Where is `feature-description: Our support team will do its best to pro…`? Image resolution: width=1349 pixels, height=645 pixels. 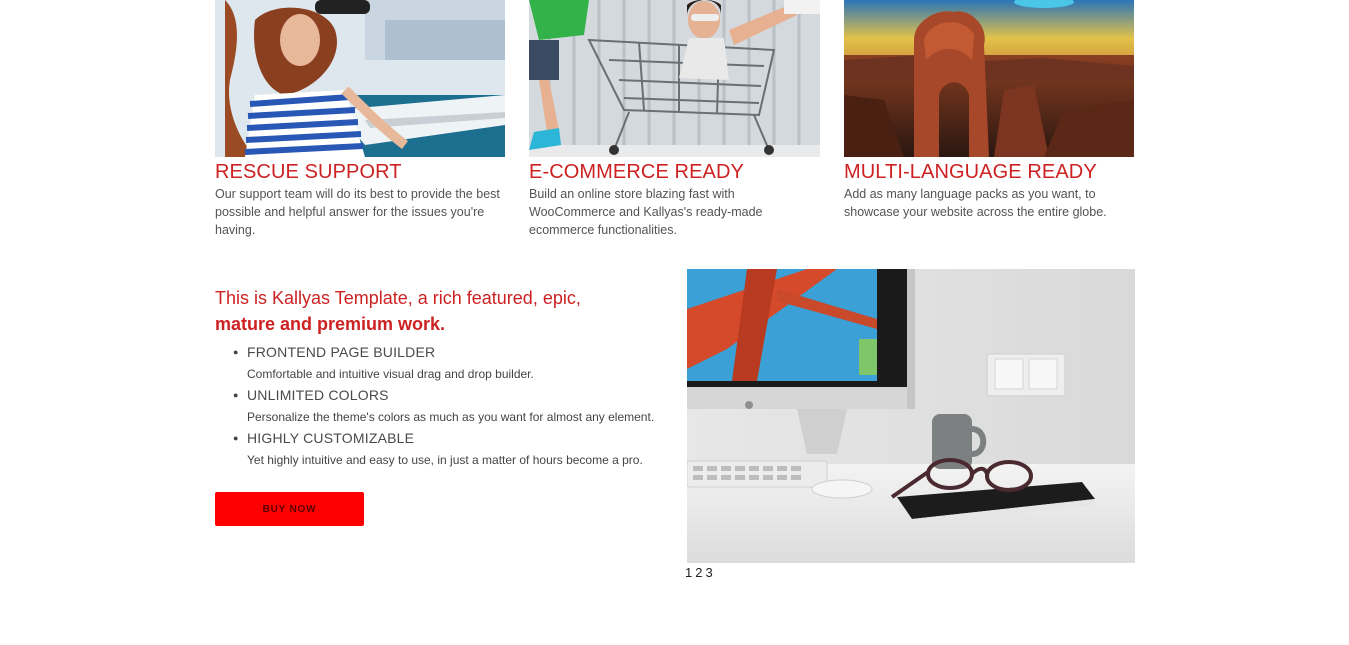 feature-description: Our support team will do its best to pro… is located at coordinates (357, 212).